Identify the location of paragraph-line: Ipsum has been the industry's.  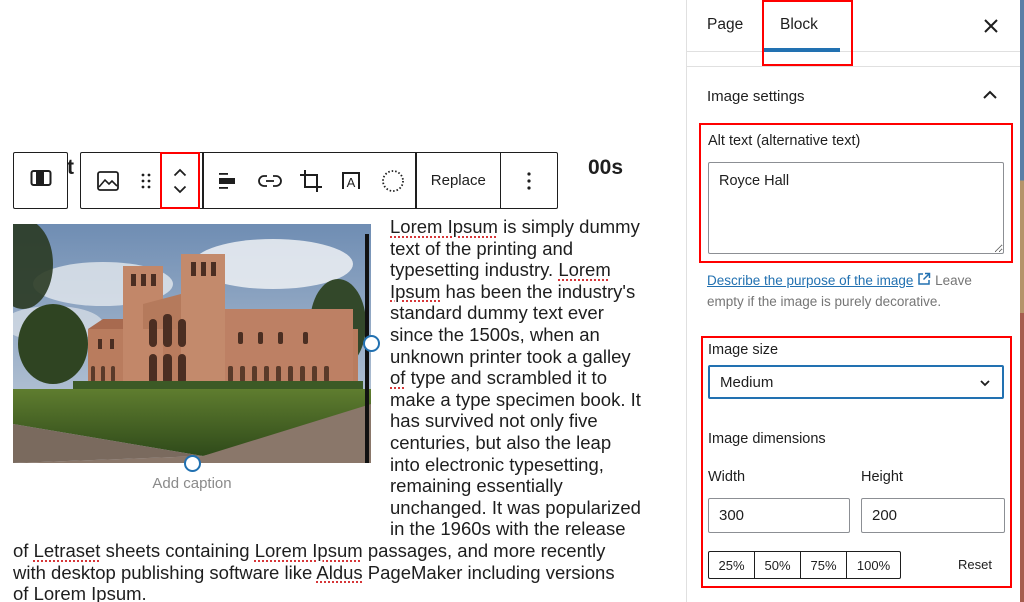
(512, 292).